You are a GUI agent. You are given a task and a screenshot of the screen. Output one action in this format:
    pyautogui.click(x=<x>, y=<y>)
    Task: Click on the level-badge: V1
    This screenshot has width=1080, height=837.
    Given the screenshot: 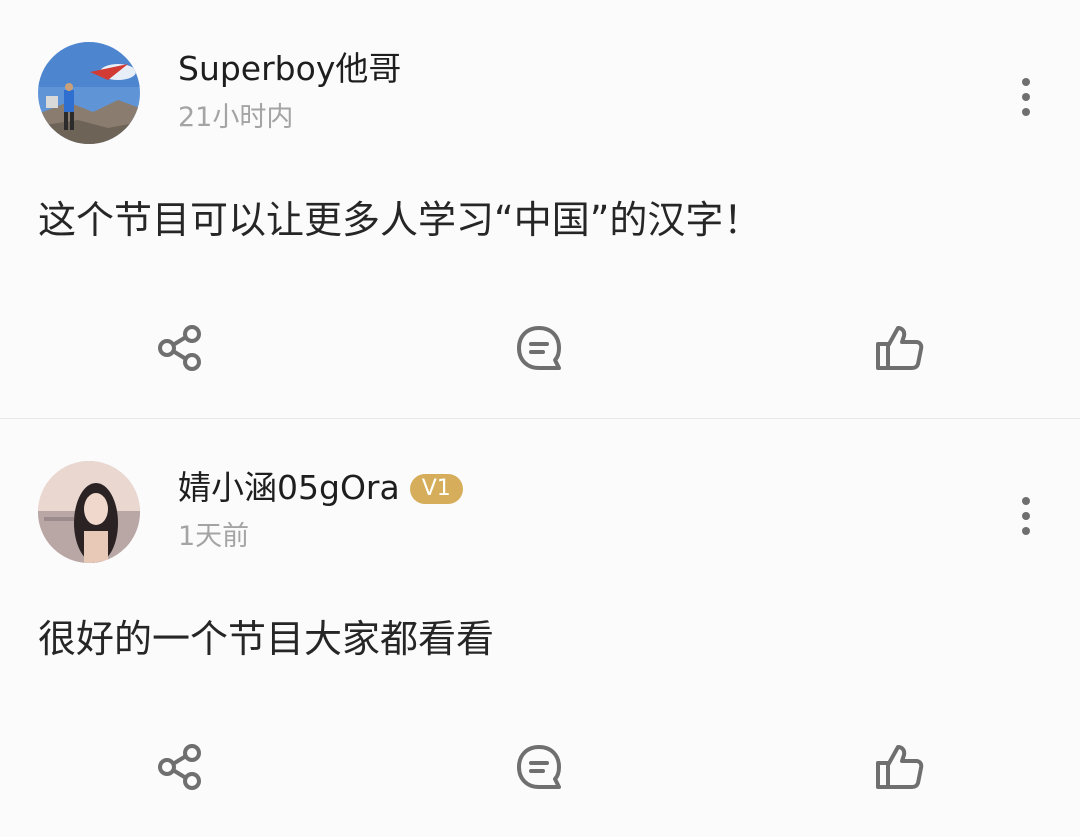 What is the action you would take?
    pyautogui.click(x=436, y=489)
    